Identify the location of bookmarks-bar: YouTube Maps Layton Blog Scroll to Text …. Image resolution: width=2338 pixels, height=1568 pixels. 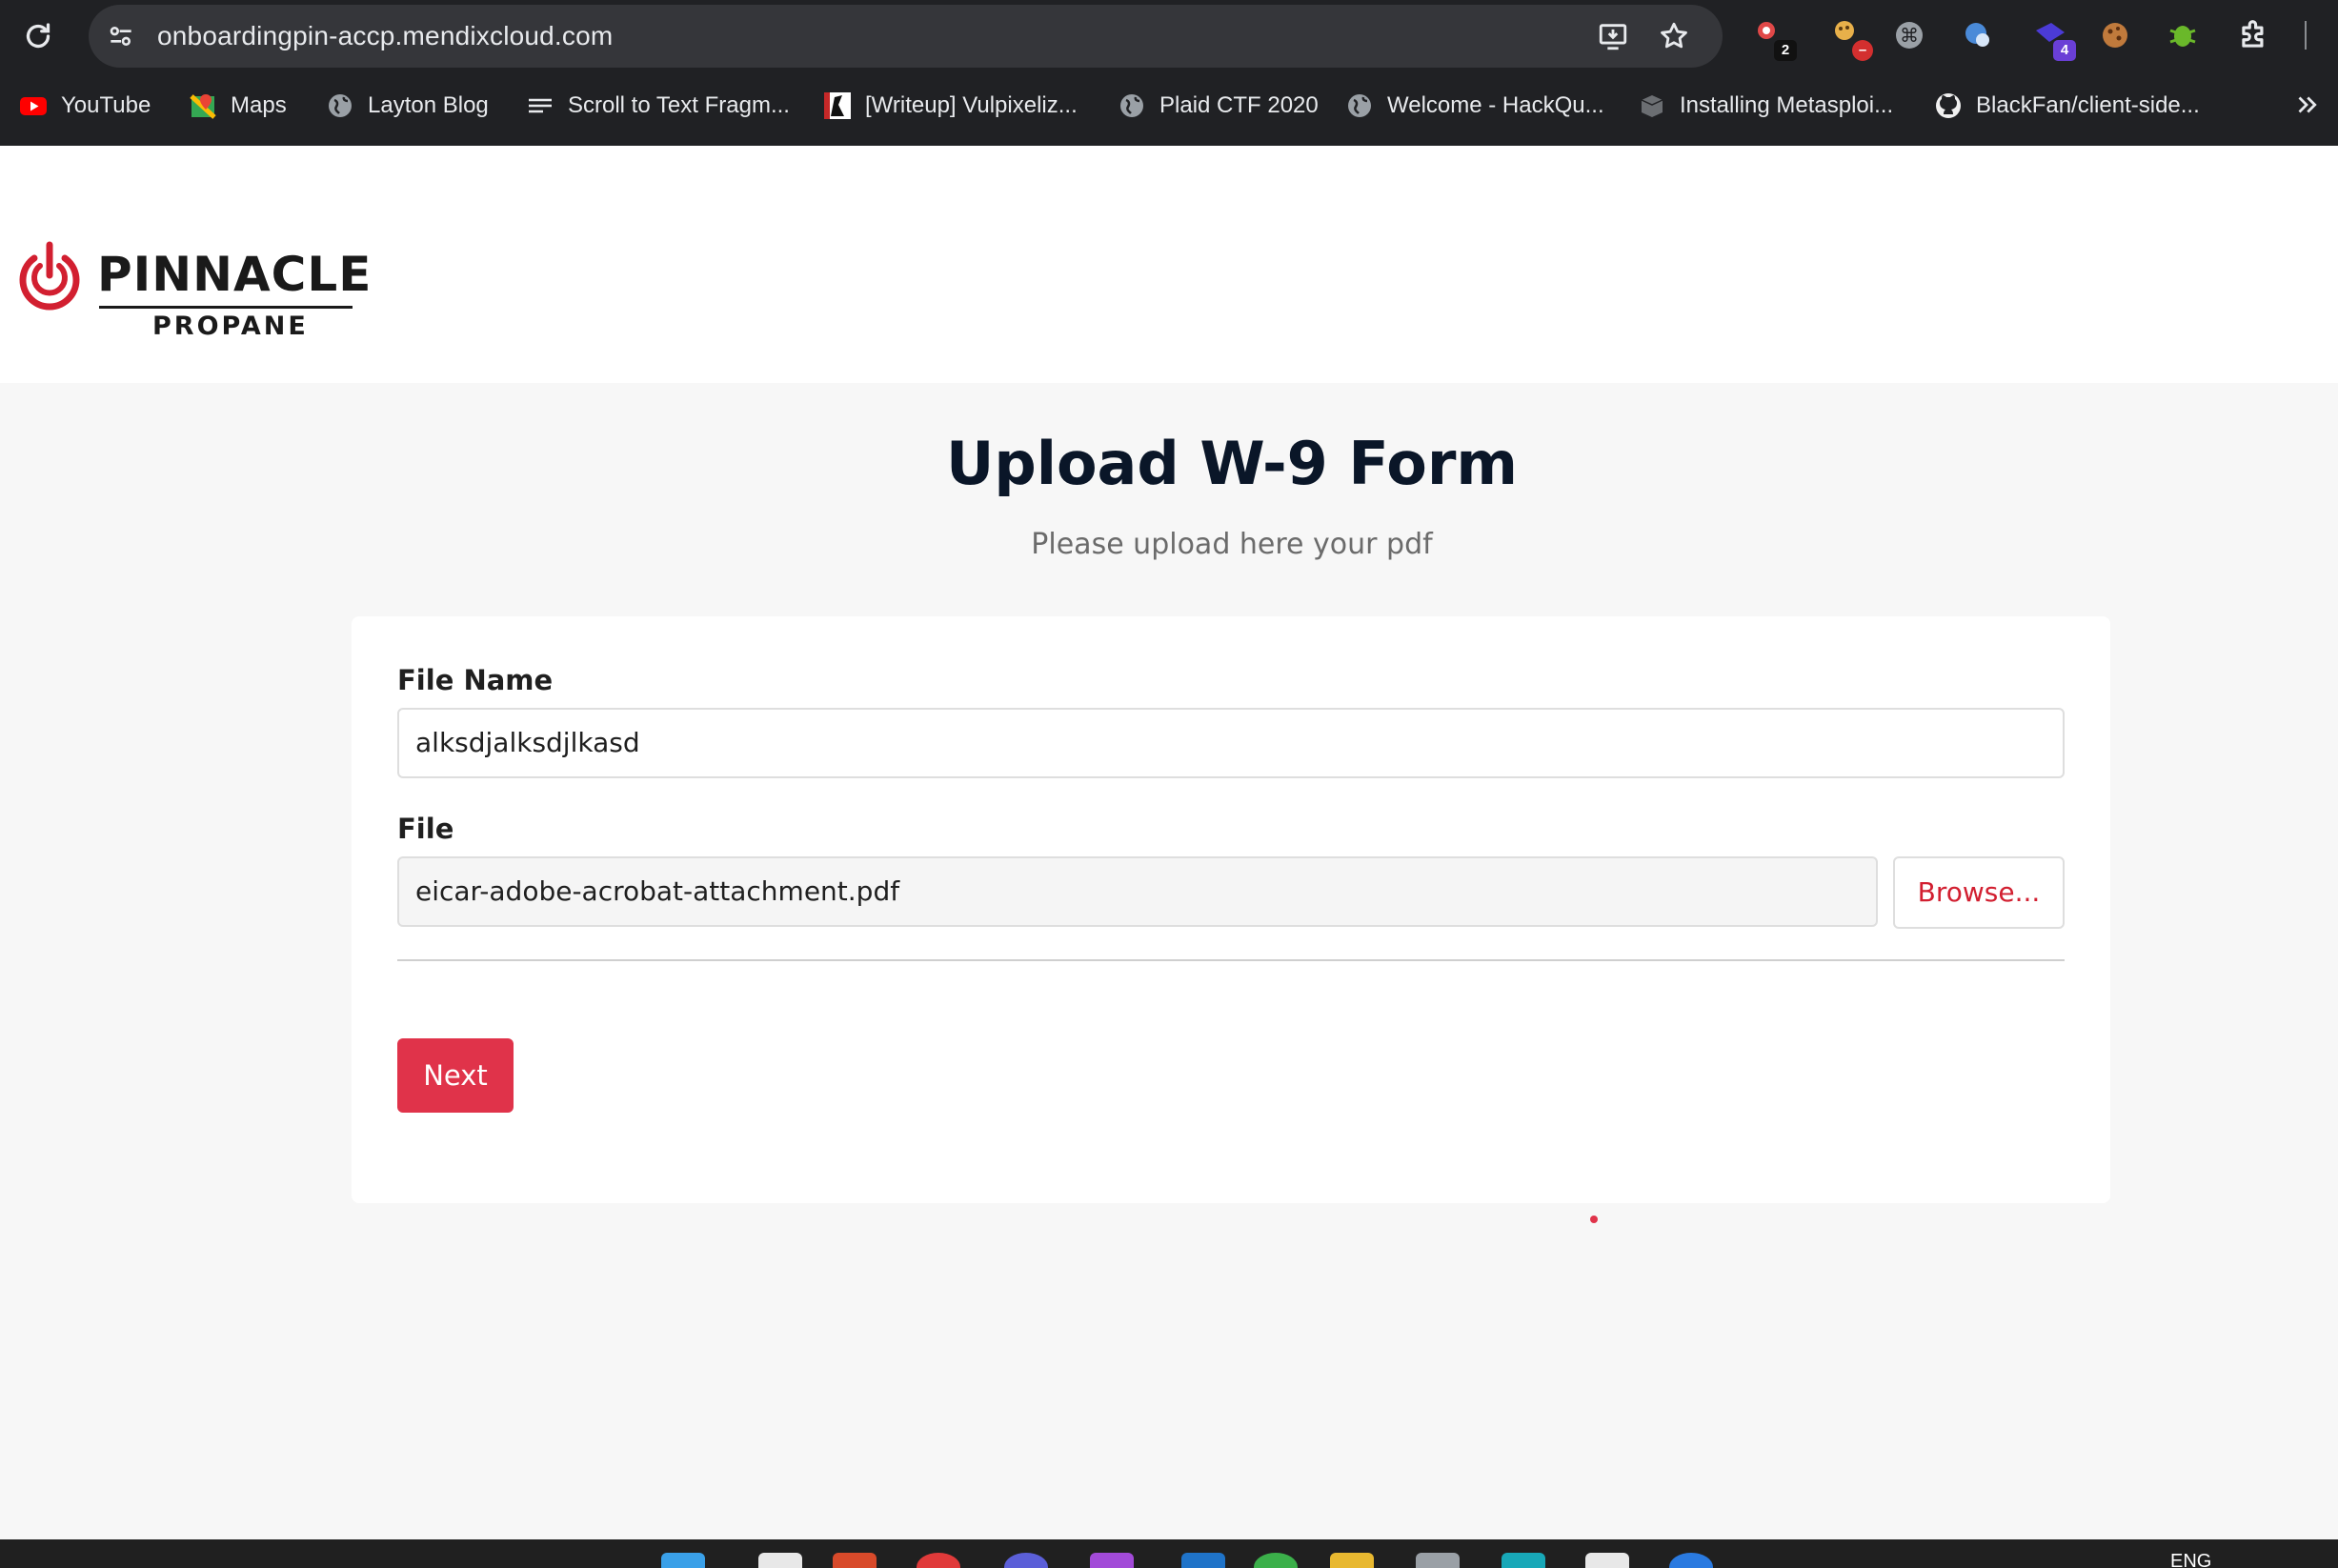
(1169, 106).